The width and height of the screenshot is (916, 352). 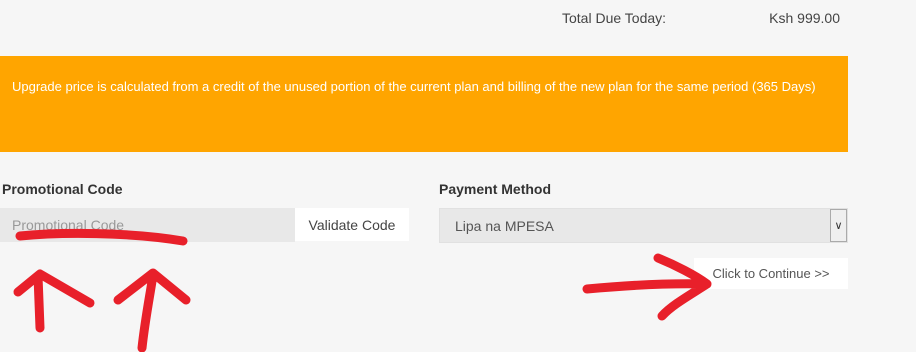 I want to click on up-arrow-left-icon, so click(x=54, y=301).